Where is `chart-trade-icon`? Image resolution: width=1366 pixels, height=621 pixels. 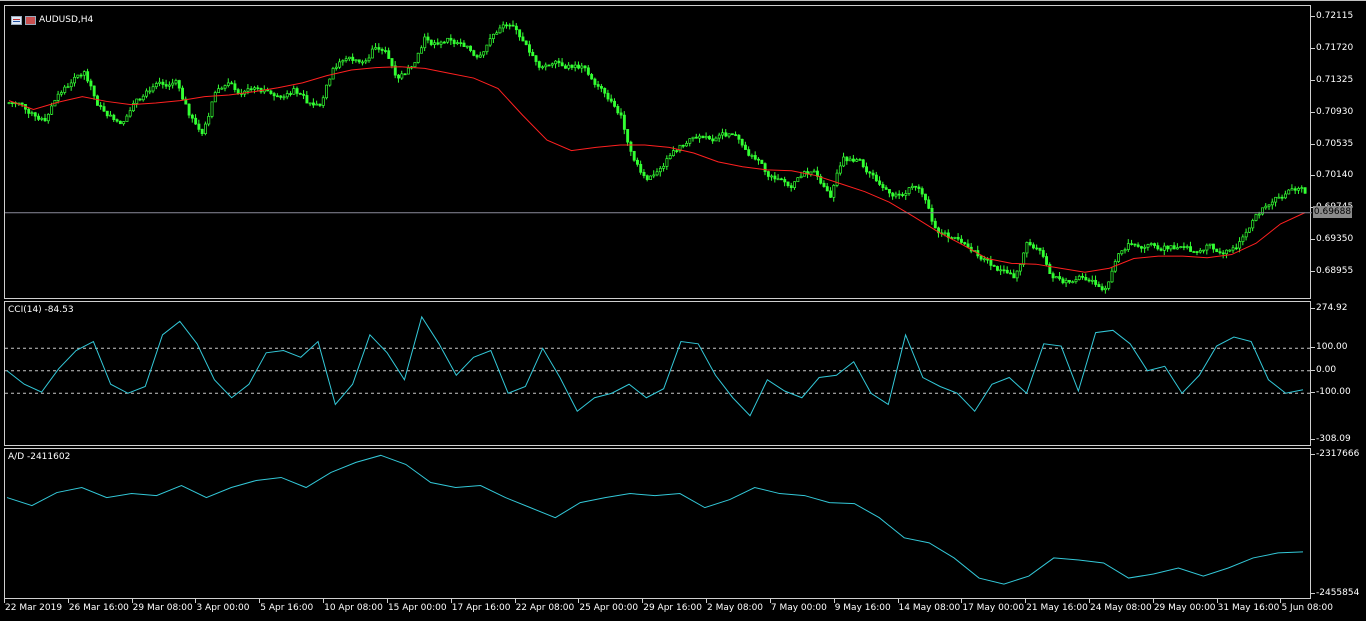 chart-trade-icon is located at coordinates (30, 20).